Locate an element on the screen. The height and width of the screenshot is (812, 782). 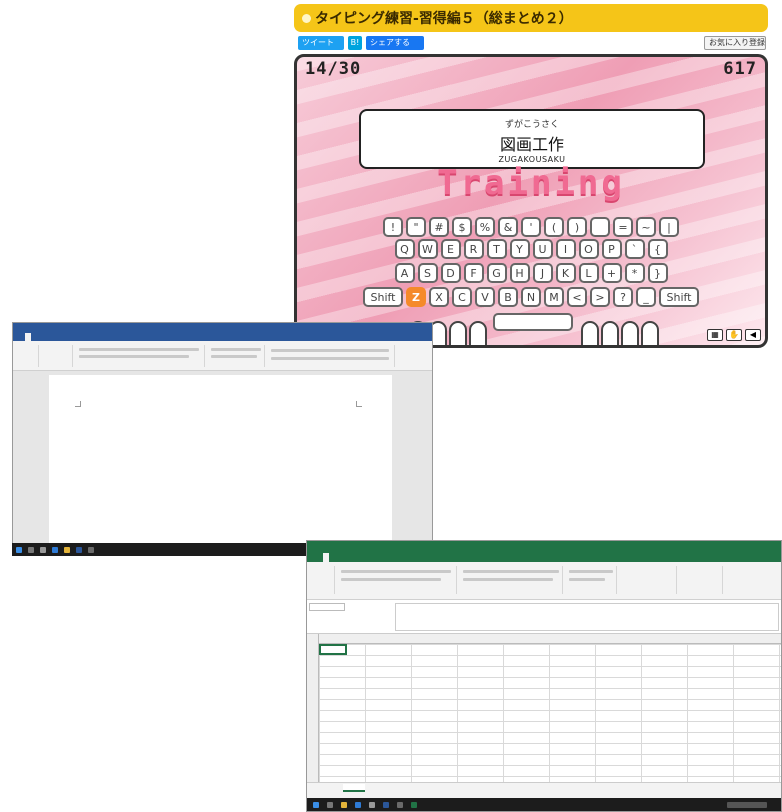
key-W: W is located at coordinates (427, 249).